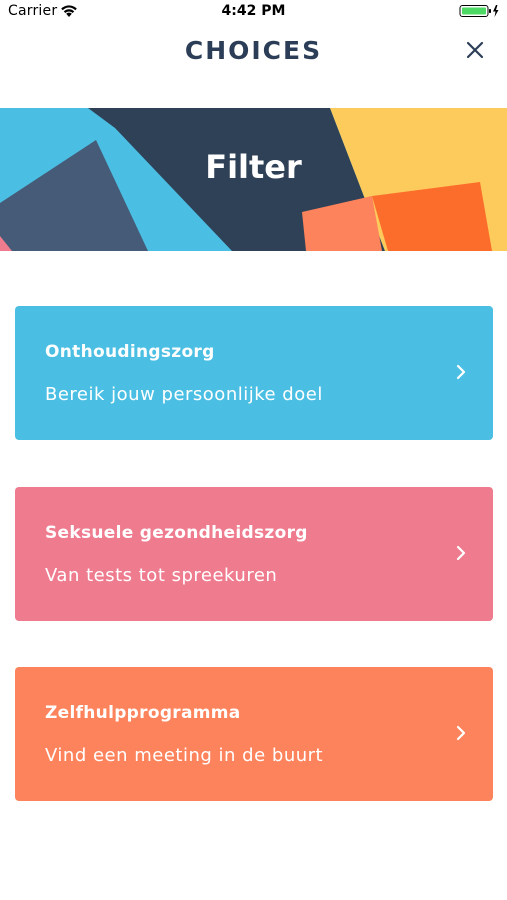 Image resolution: width=507 pixels, height=900 pixels. I want to click on banner-title: Filter, so click(253, 167).